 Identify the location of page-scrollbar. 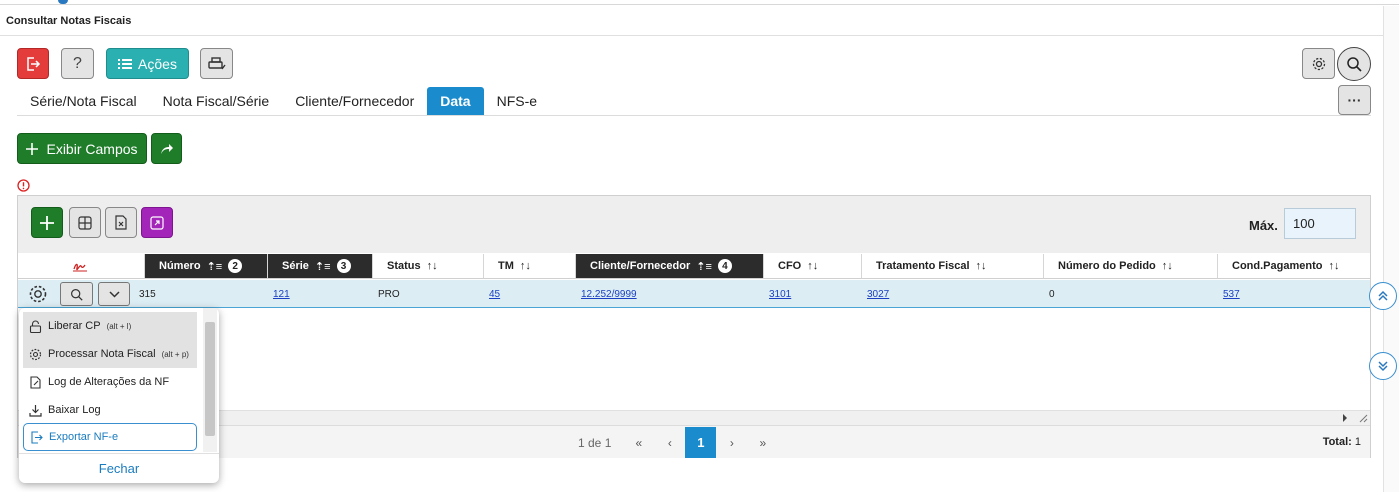
(1391, 249).